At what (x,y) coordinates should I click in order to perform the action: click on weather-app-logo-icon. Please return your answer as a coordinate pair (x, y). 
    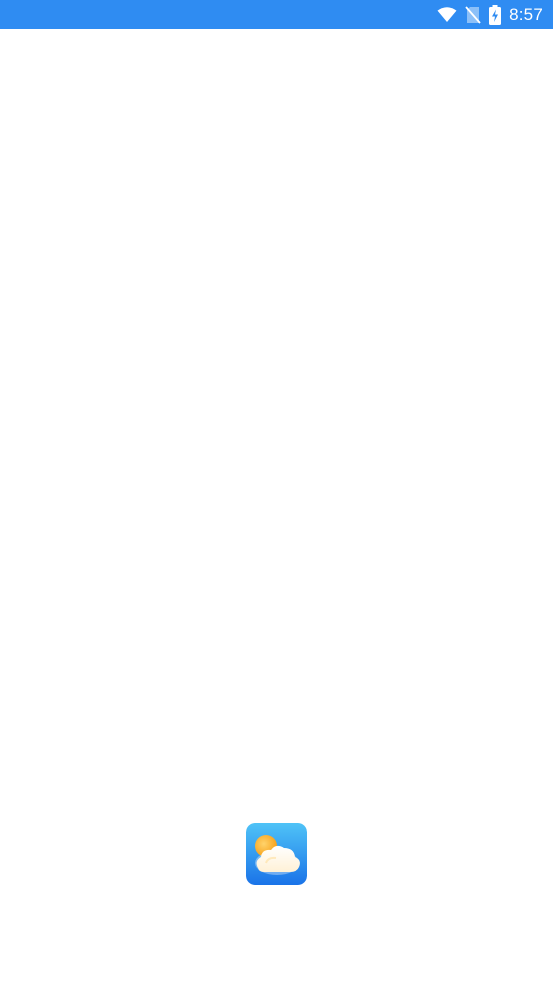
    Looking at the image, I should click on (276, 854).